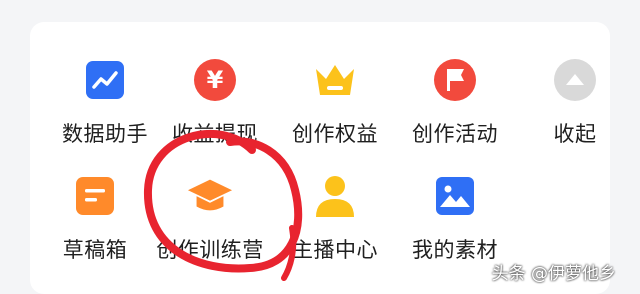  Describe the element at coordinates (215, 134) in the screenshot. I see `earnings-withdraw-label: 收益提现` at that location.